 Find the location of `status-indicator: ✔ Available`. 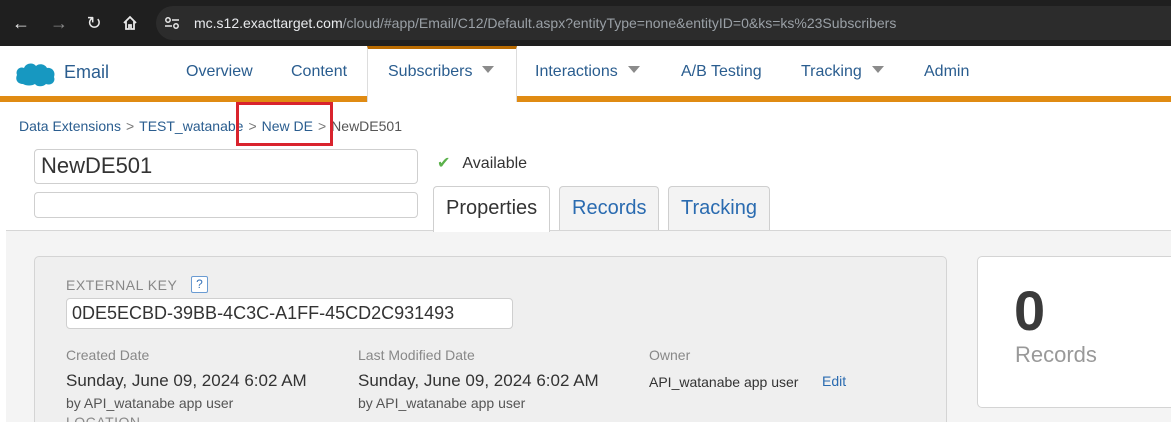

status-indicator: ✔ Available is located at coordinates (482, 163).